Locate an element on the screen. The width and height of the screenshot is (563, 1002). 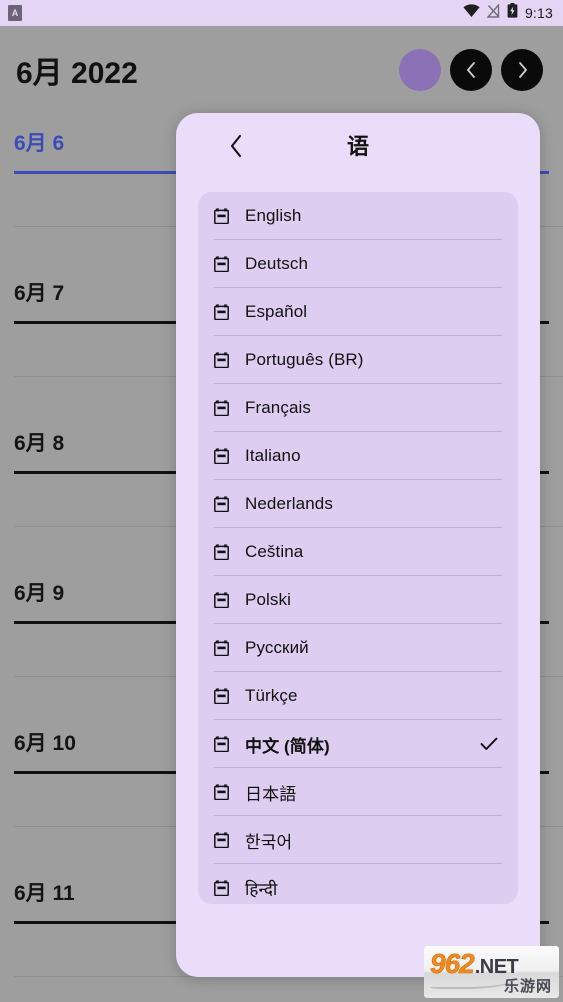
language-option: English is located at coordinates (358, 216).